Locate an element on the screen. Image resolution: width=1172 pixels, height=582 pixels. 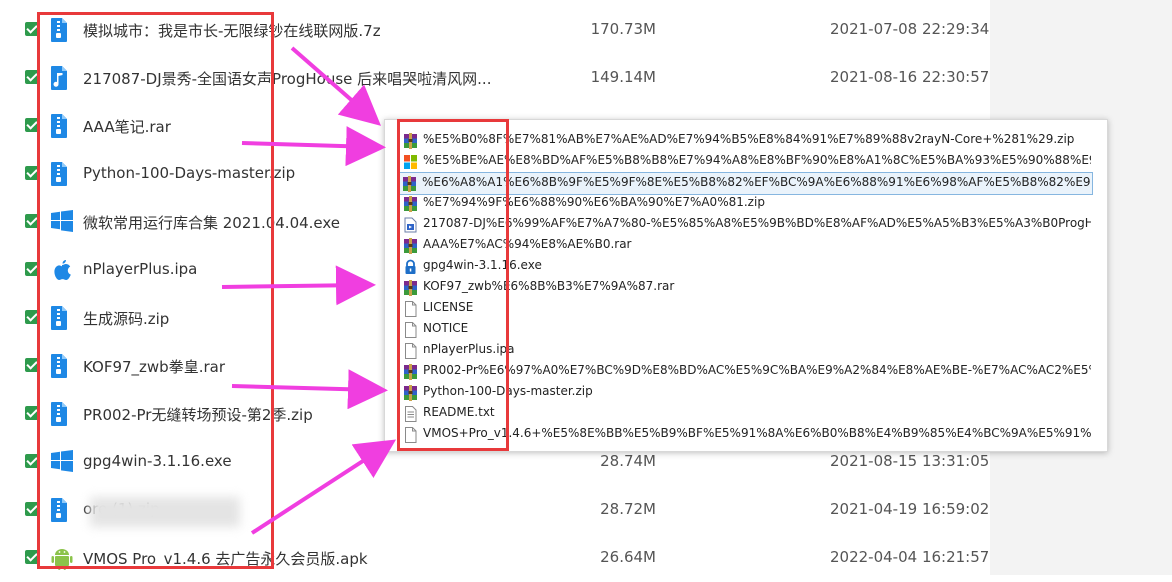
extracted-file-name: Python-100-Days-master.zip is located at coordinates (508, 391).